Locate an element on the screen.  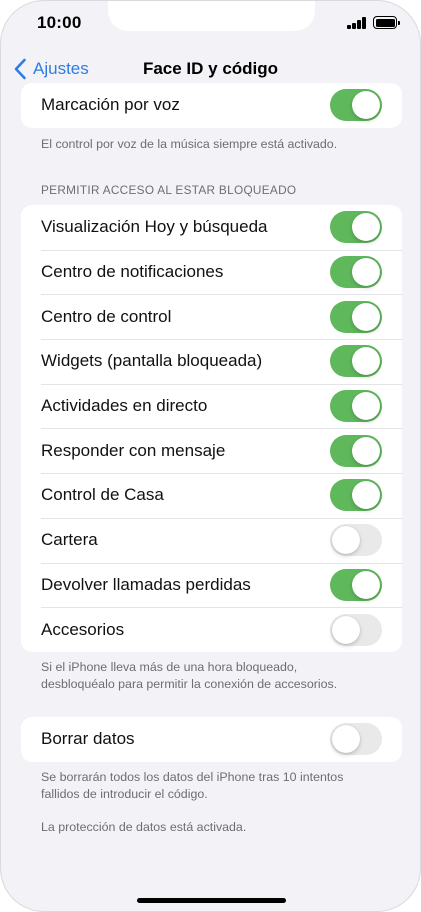
today-view-toggle is located at coordinates (356, 227).